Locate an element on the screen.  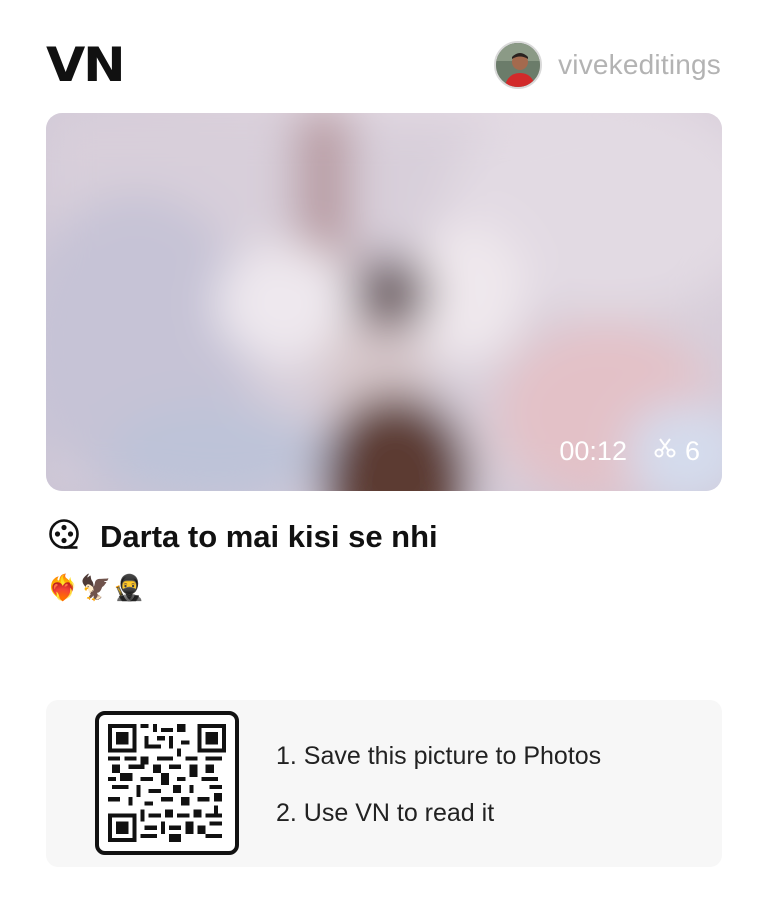
avatar is located at coordinates (518, 65).